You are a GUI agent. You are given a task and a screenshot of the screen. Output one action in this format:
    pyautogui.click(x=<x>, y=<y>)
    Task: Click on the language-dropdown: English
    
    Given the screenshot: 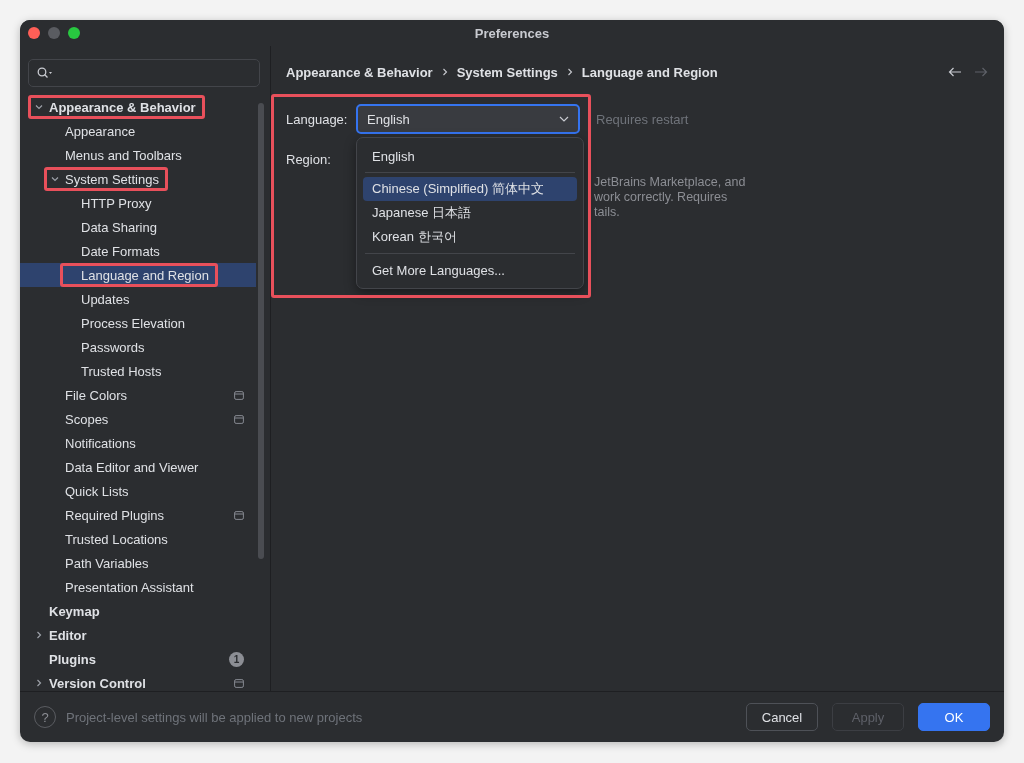 What is the action you would take?
    pyautogui.click(x=468, y=119)
    